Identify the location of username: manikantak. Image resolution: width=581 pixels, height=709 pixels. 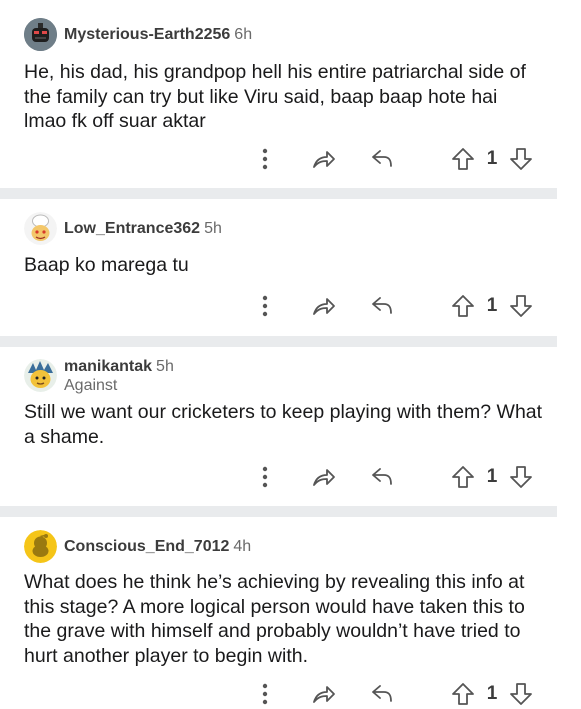
(108, 366).